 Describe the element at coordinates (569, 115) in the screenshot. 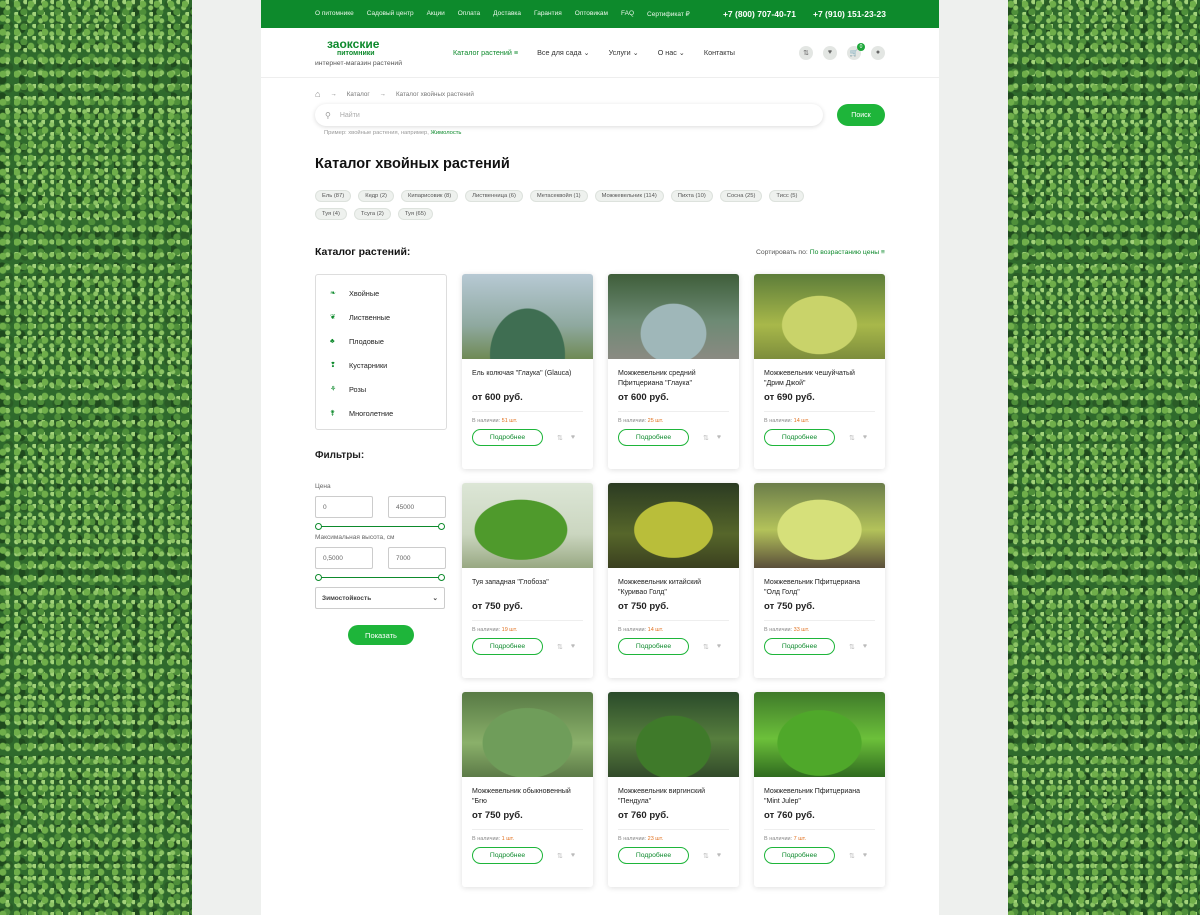

I see `search-input: ⚲ Найти` at that location.